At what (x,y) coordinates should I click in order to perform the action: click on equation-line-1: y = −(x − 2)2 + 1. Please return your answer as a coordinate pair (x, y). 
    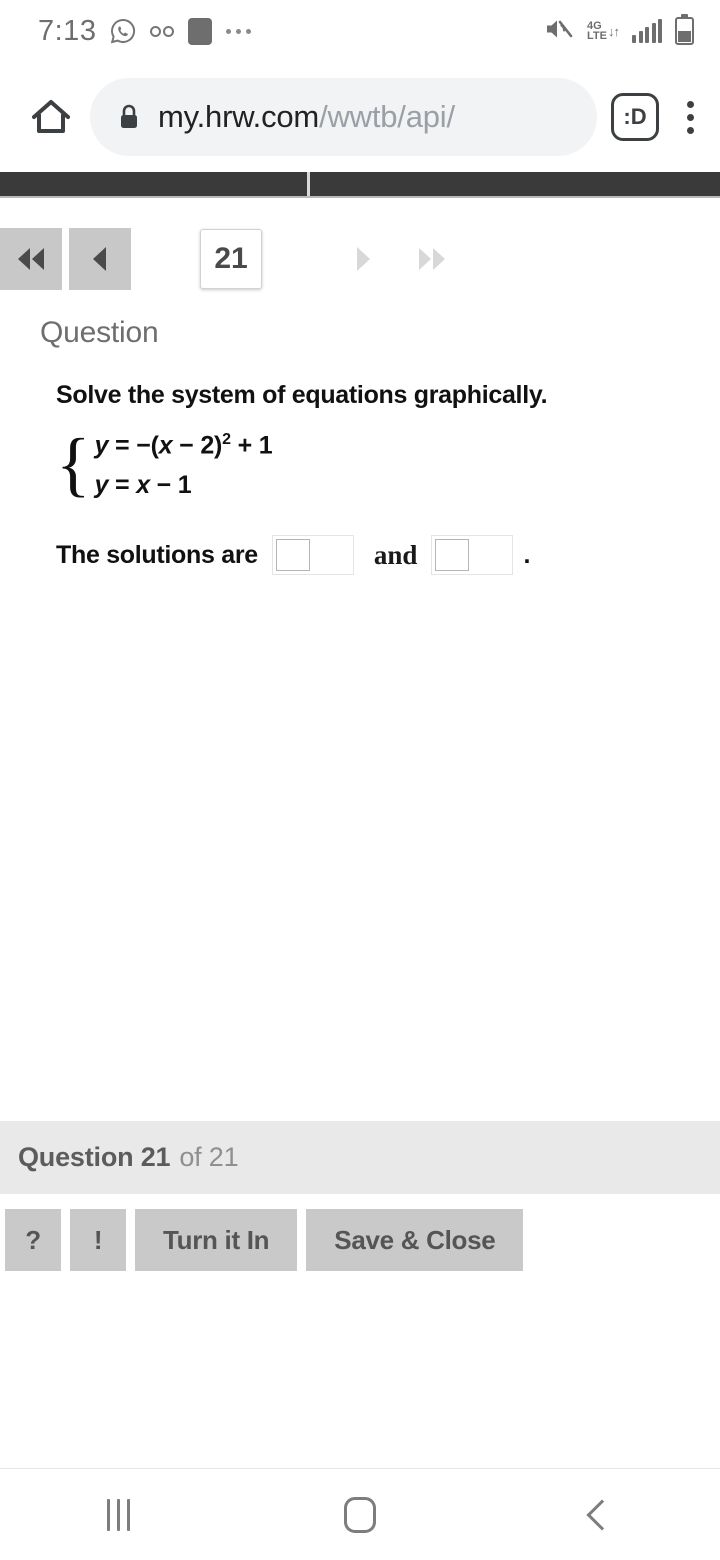
    Looking at the image, I should click on (184, 445).